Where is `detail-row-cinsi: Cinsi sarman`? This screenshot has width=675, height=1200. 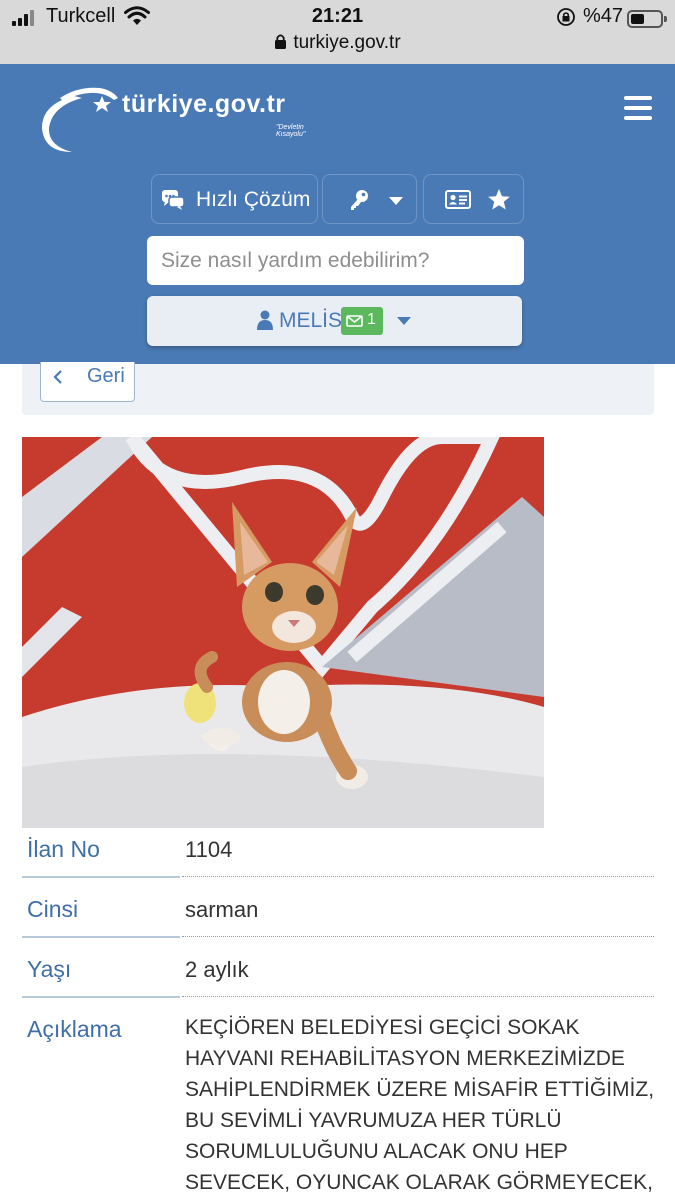
detail-row-cinsi: Cinsi sarman is located at coordinates (338, 919).